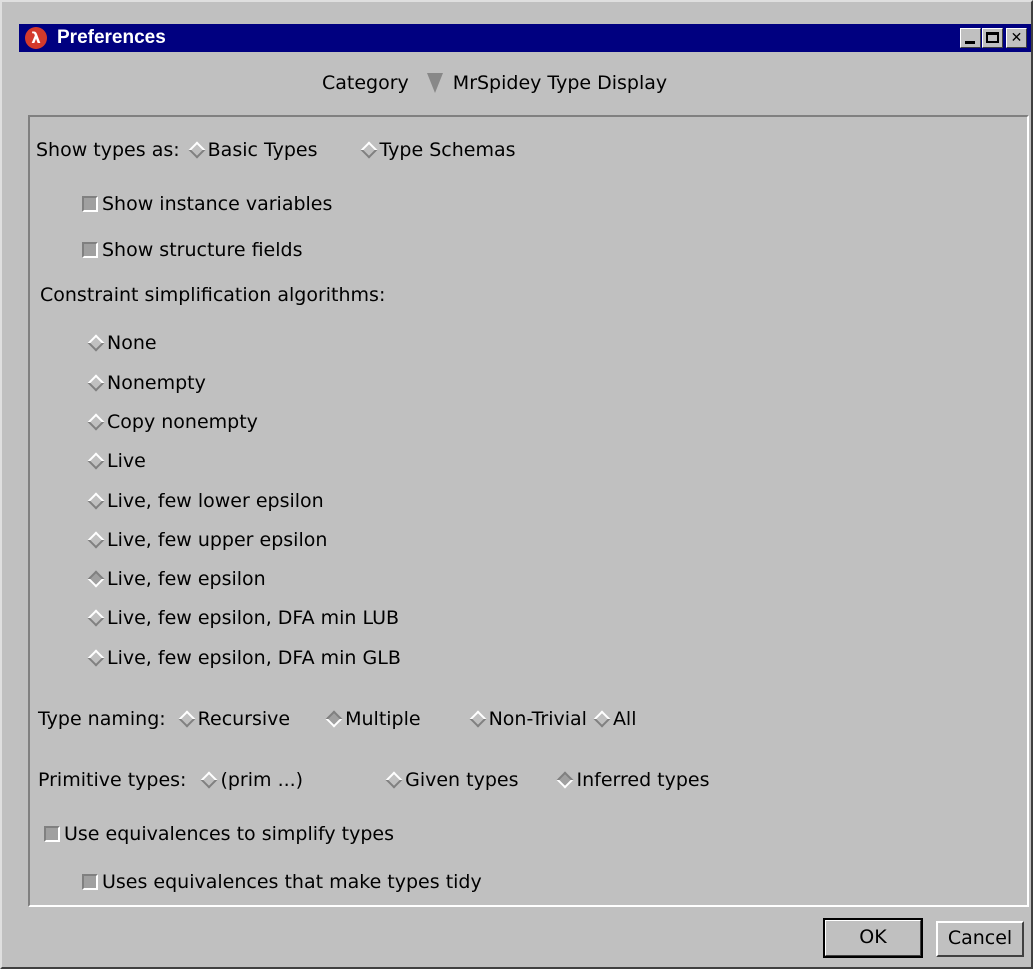  I want to click on checkbox-label: Show instance variables, so click(217, 204).